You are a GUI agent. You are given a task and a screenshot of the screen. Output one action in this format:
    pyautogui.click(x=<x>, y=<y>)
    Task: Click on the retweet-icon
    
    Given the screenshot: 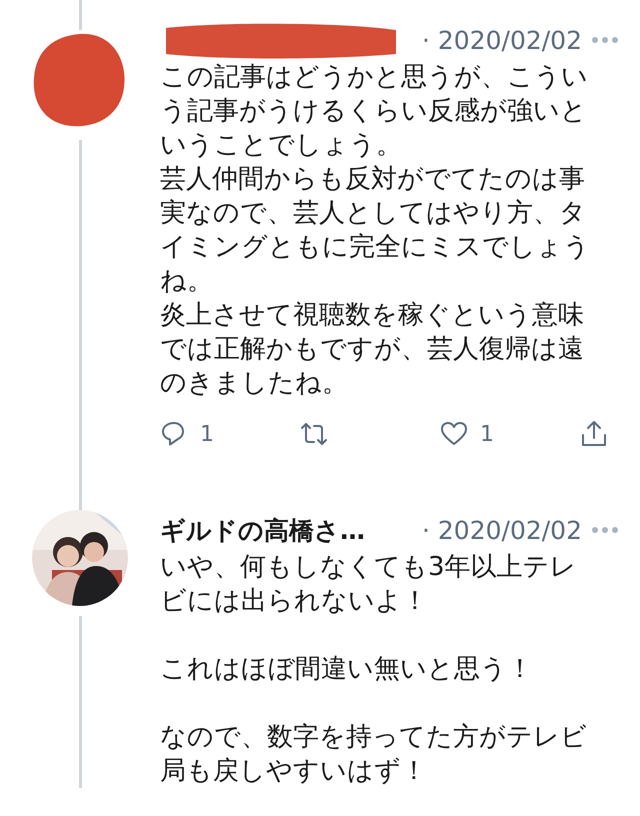 What is the action you would take?
    pyautogui.click(x=314, y=434)
    